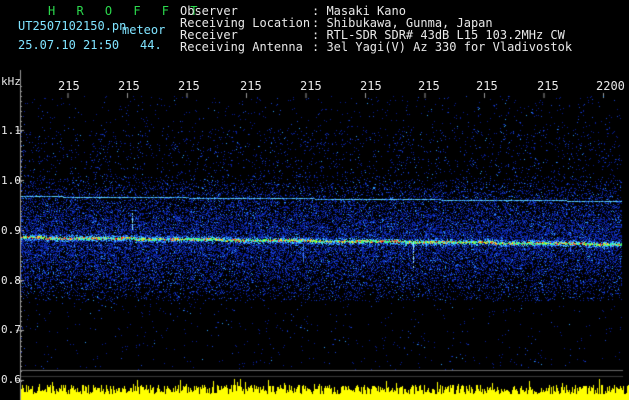  What do you see at coordinates (241, 47) in the screenshot?
I see `antenna-label: Receiving Antenna` at bounding box center [241, 47].